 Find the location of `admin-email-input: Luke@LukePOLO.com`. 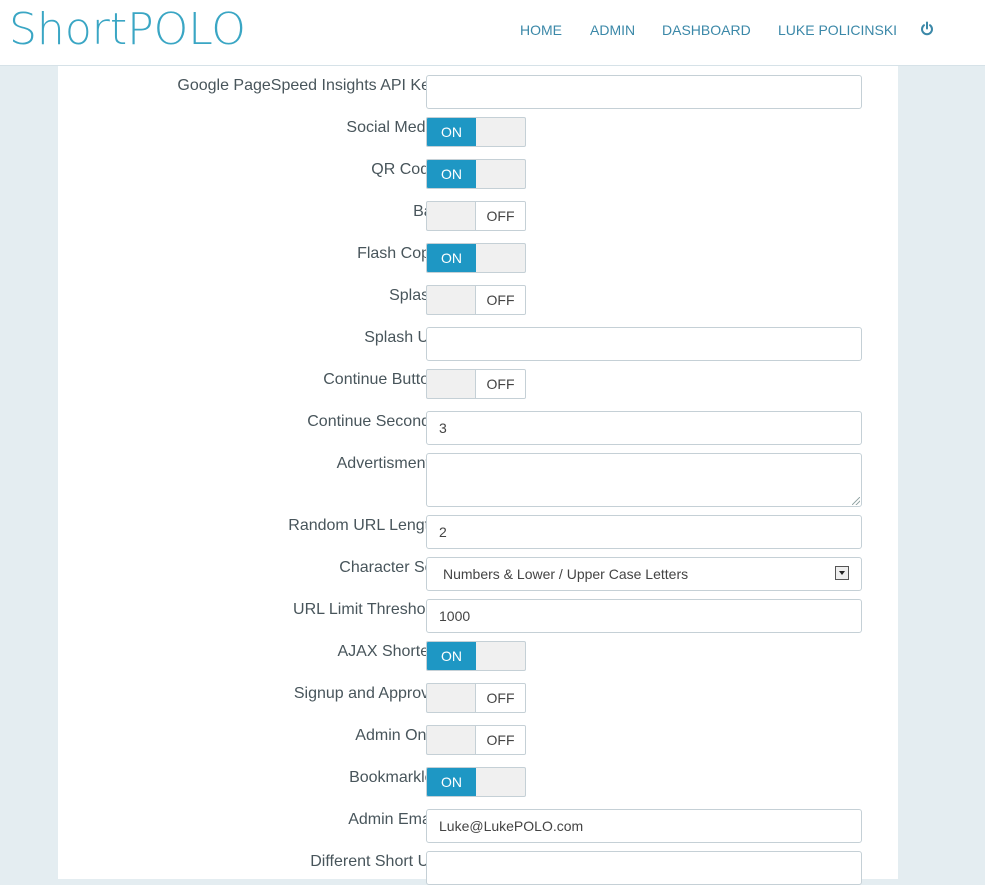

admin-email-input: Luke@LukePOLO.com is located at coordinates (644, 826).